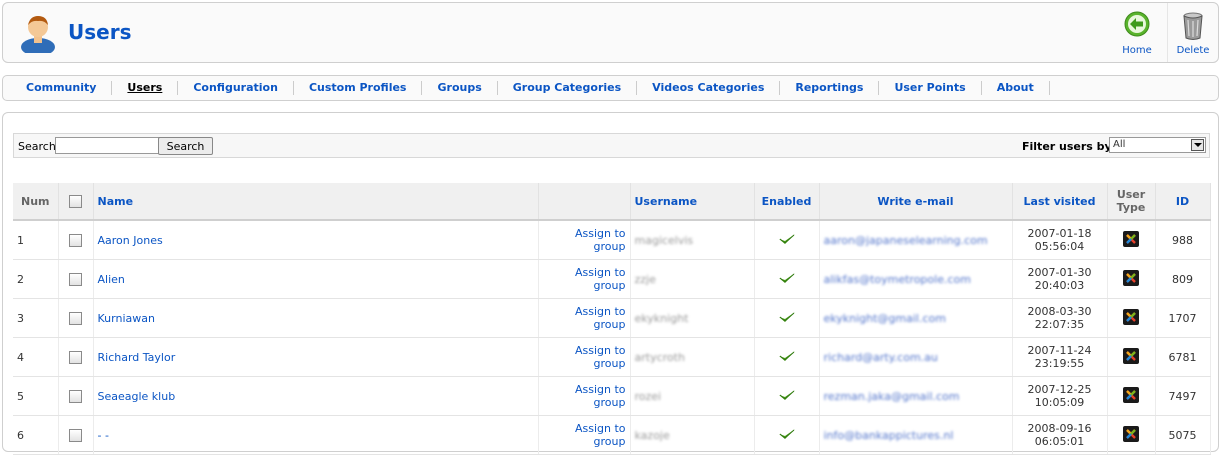 This screenshot has width=1221, height=455. I want to click on row-id: 809, so click(1183, 279).